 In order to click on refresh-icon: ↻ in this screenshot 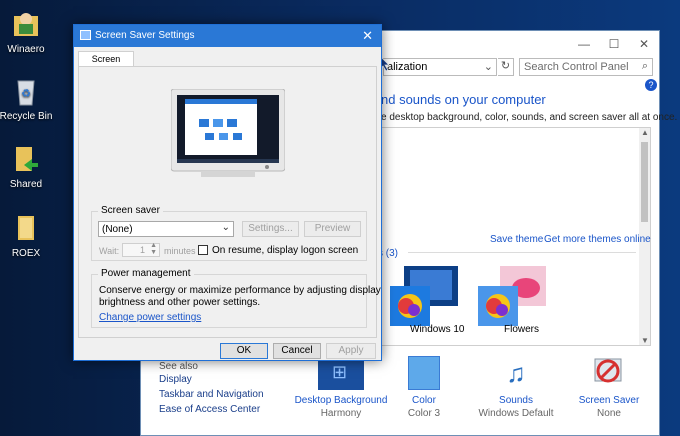, I will do `click(505, 66)`.